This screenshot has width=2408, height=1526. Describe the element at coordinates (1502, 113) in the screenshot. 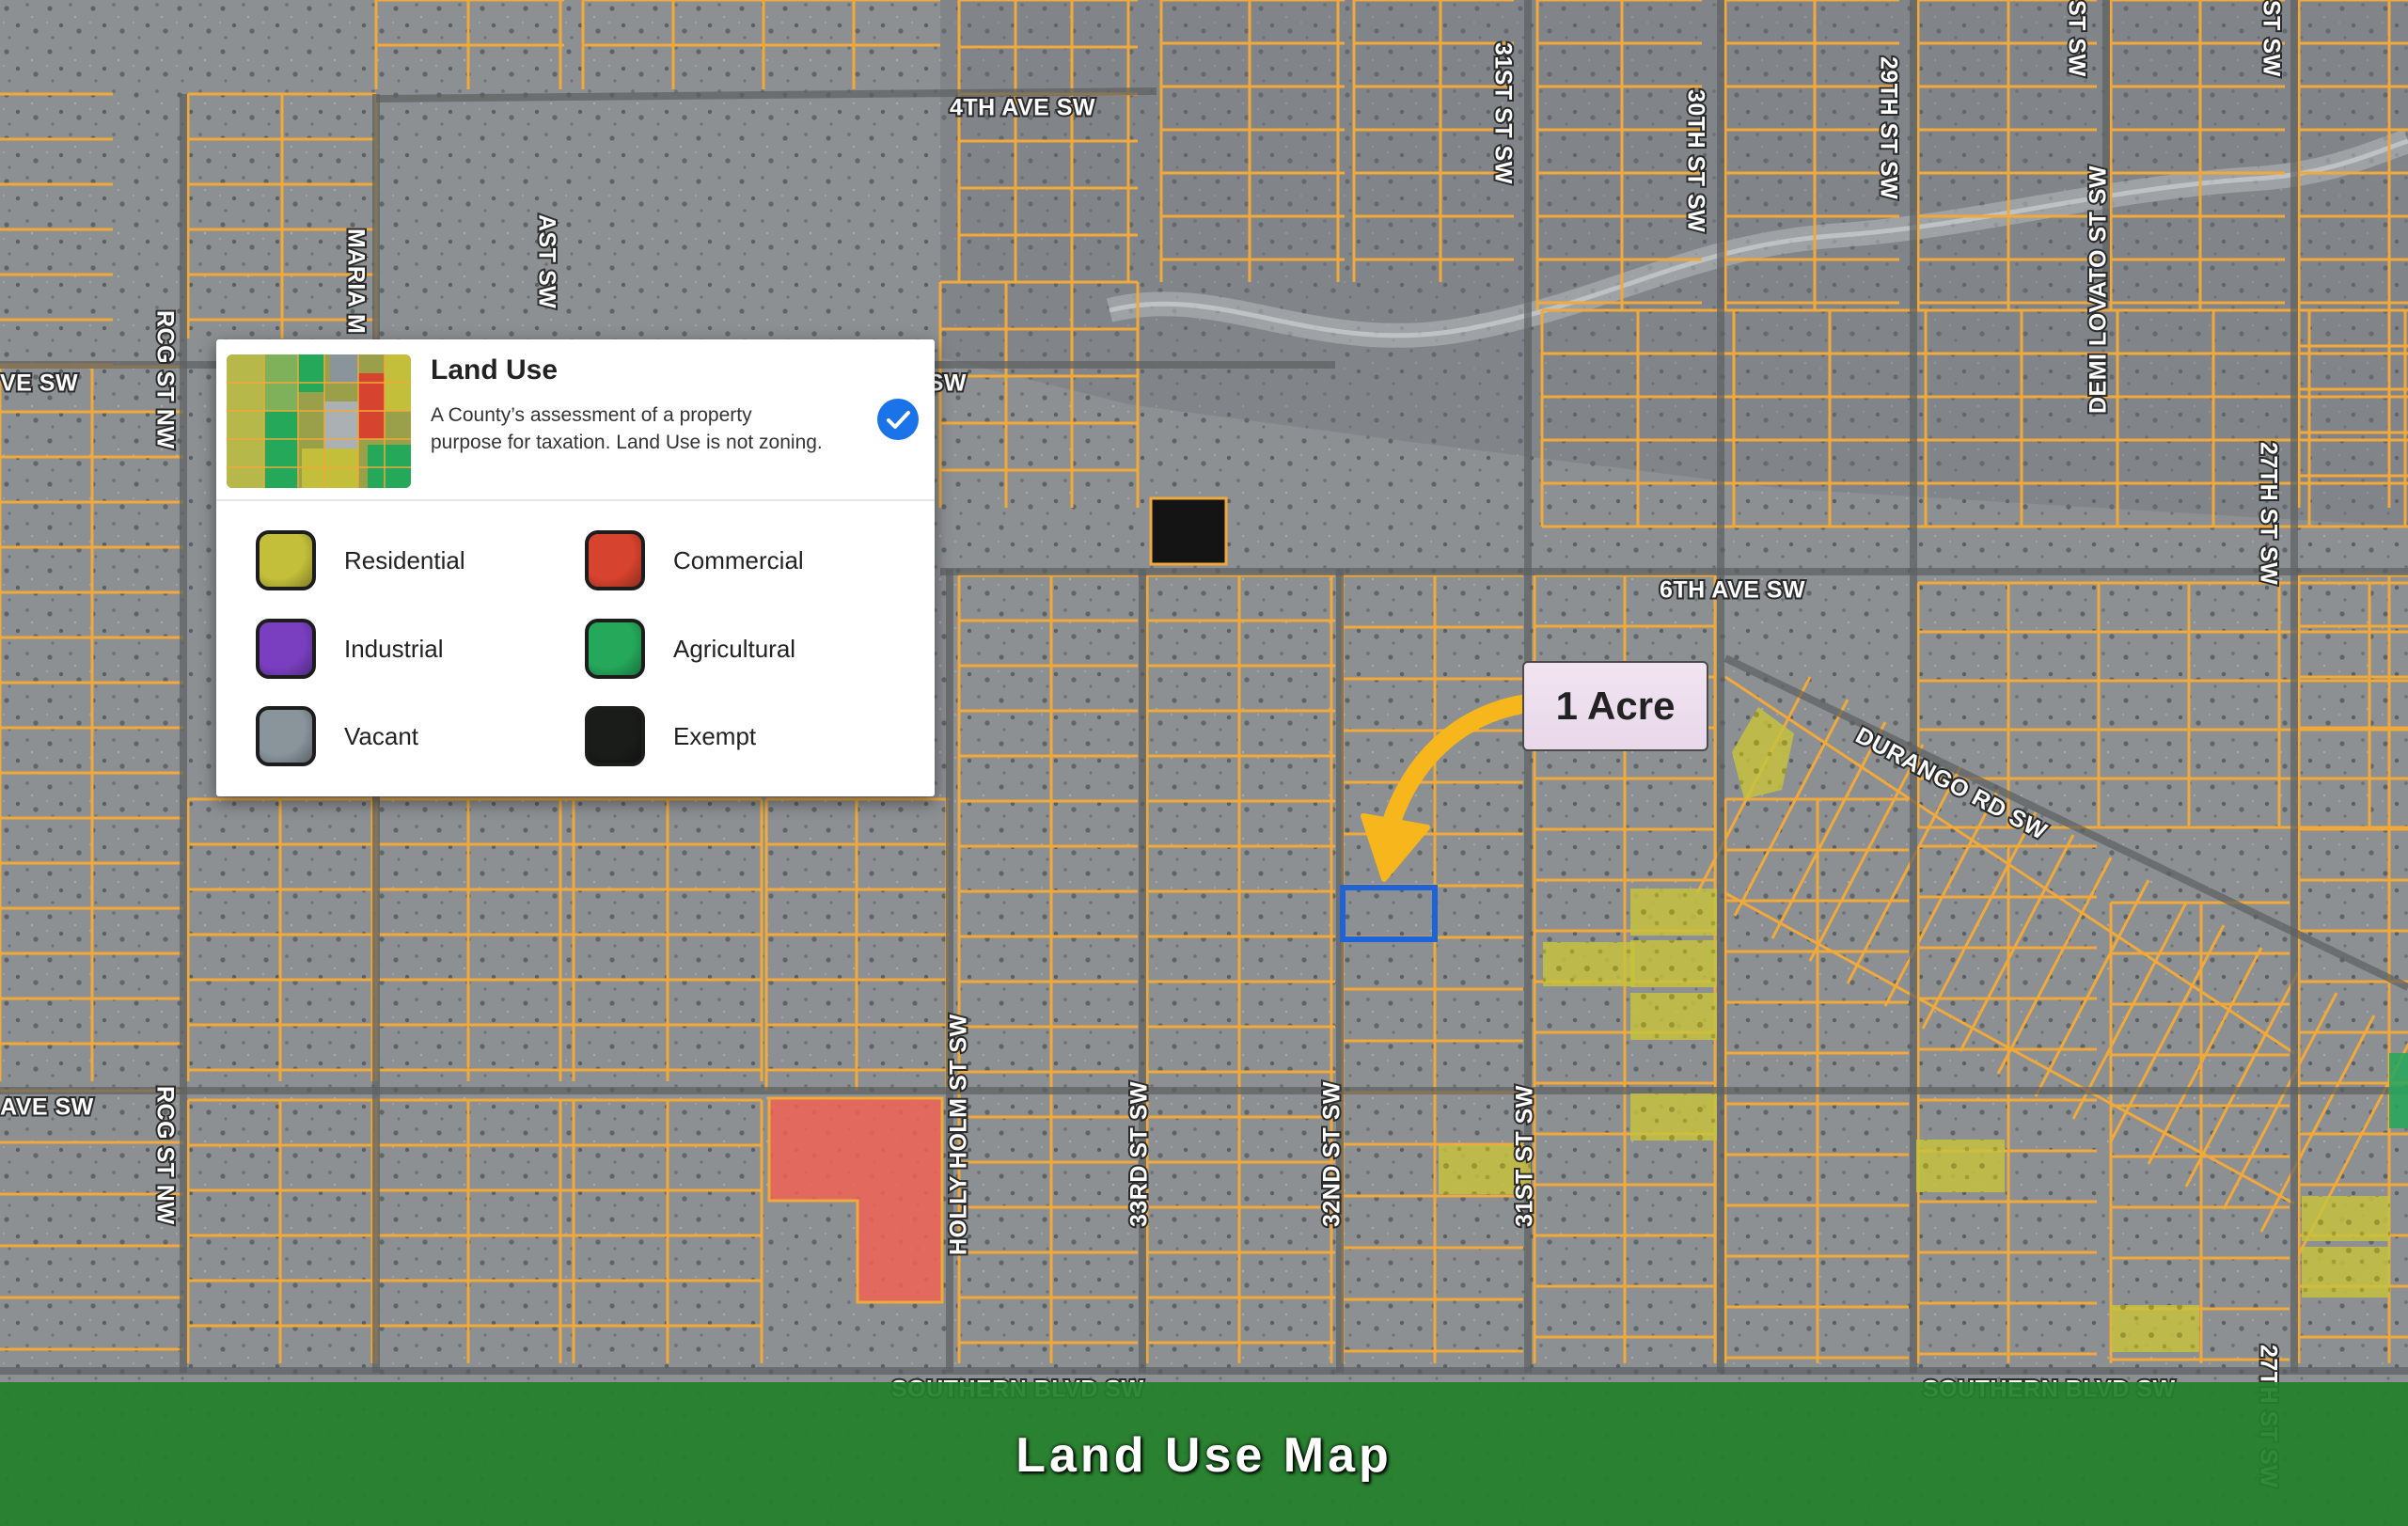

I see `road-label-31st-st-sw-top: 31ST ST SW` at that location.